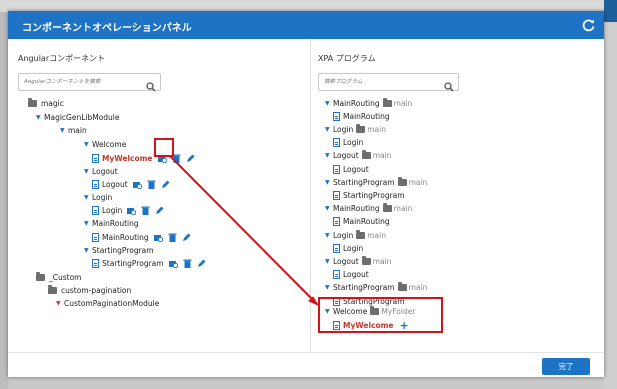 This screenshot has height=389, width=617. I want to click on tree-folder-startingprogram: ▼ StartingProgram, so click(119, 250).